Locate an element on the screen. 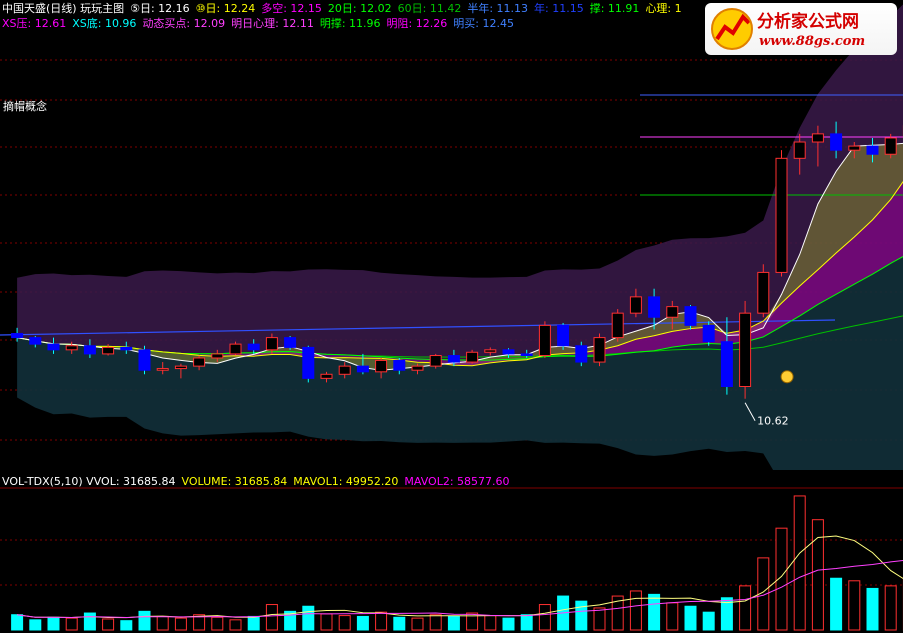  legend-item-2: ⑩日: 12.24 is located at coordinates (225, 8).